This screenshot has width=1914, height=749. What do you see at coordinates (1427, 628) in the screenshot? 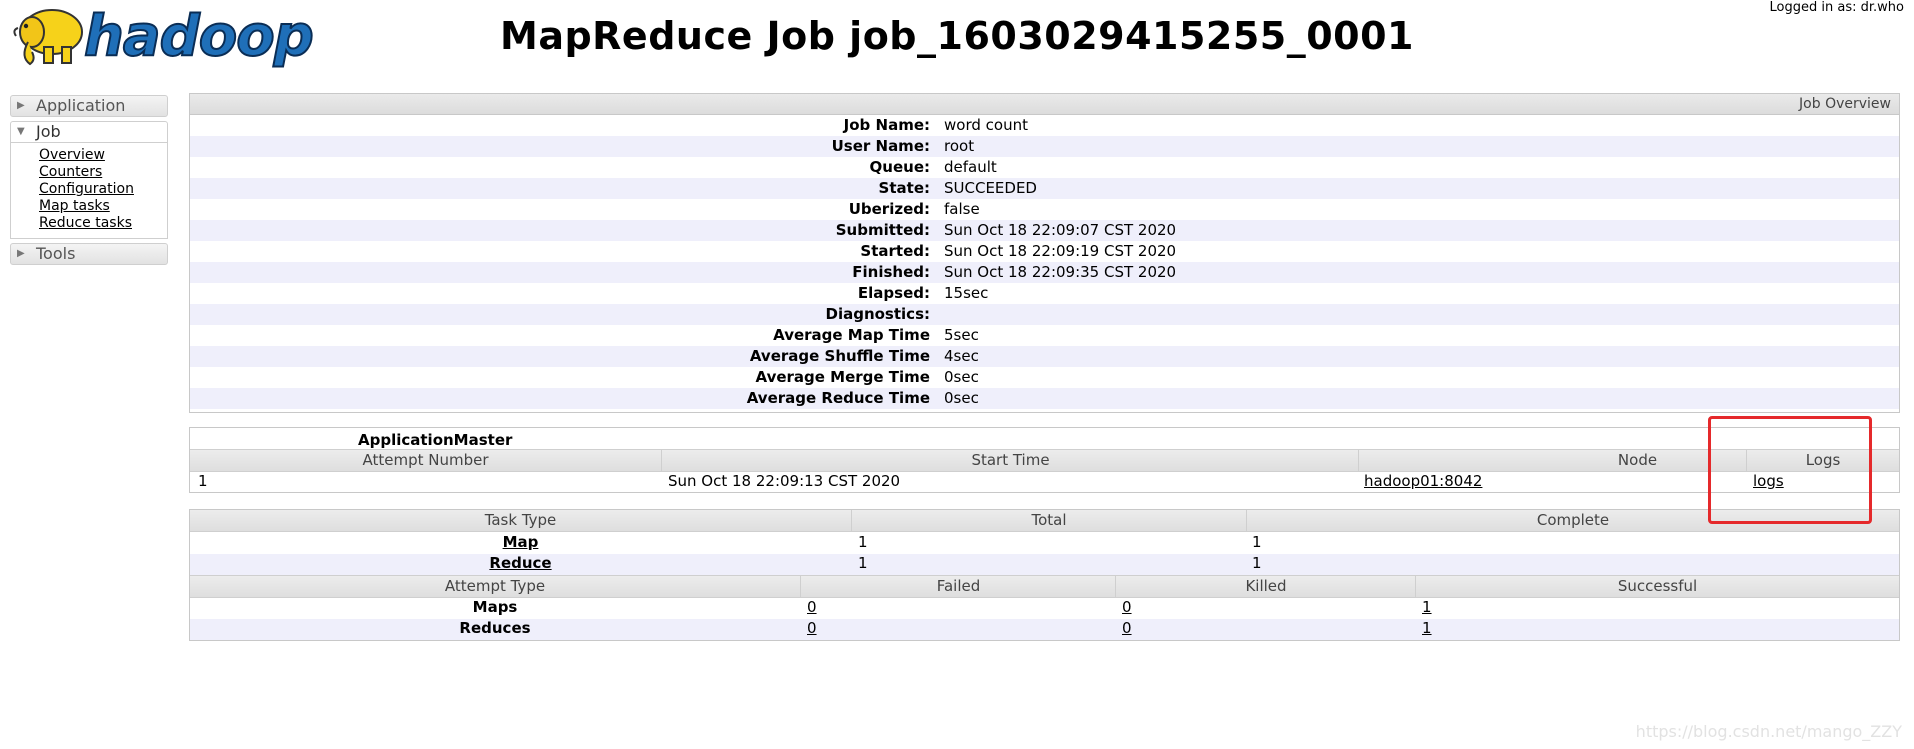
I see `reduces-successful-link: 1` at bounding box center [1427, 628].